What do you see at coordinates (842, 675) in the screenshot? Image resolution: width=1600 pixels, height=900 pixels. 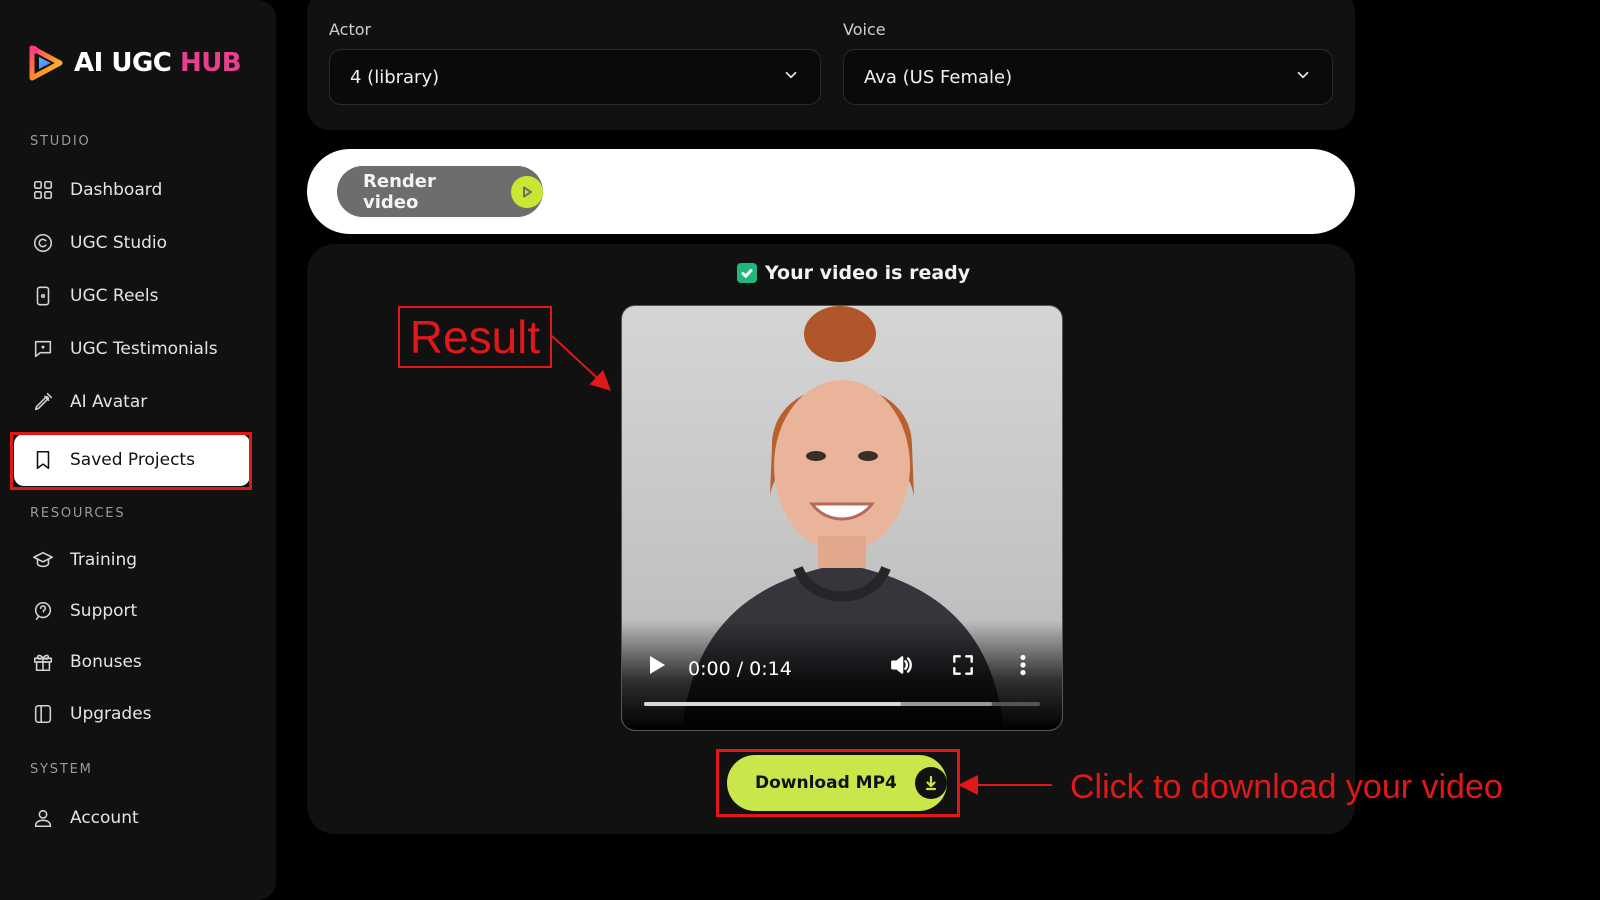 I see `video-controls: 0:00 / 0:14` at bounding box center [842, 675].